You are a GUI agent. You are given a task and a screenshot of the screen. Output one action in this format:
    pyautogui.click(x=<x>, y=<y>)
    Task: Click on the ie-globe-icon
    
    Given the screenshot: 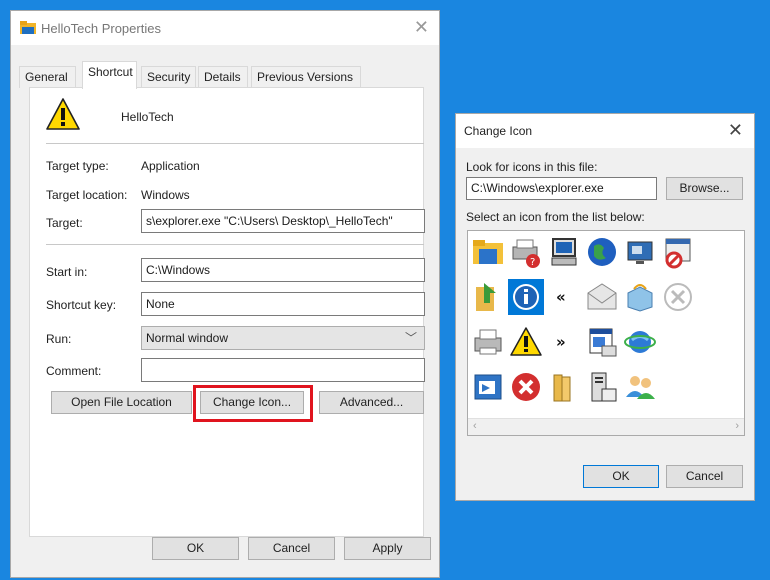 What is the action you would take?
    pyautogui.click(x=640, y=342)
    